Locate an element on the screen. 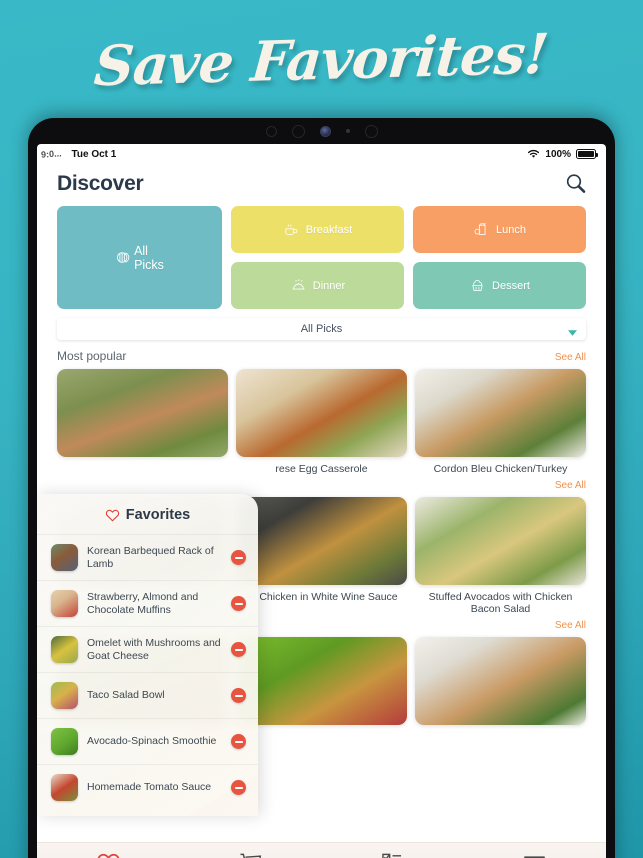 The image size is (643, 858). favorite-name: Strawberry, Almond and Chocolate Muffins is located at coordinates (143, 603).